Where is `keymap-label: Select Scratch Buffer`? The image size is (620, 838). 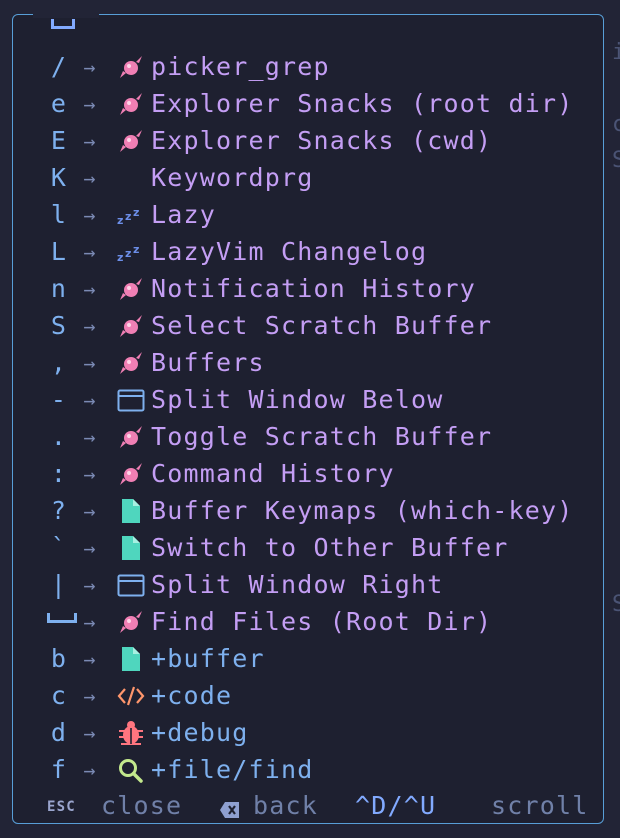
keymap-label: Select Scratch Buffer is located at coordinates (321, 325).